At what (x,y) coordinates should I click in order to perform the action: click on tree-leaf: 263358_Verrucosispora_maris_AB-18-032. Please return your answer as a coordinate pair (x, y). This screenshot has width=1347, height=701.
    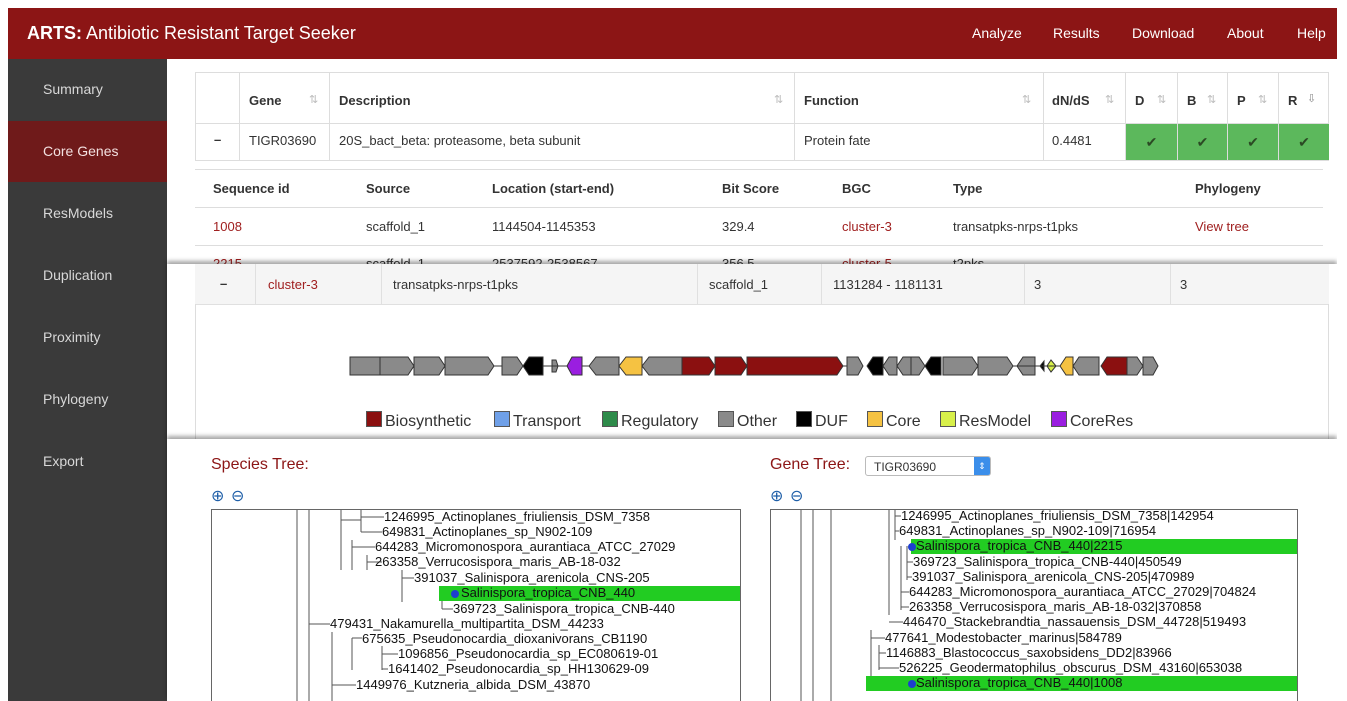
    Looking at the image, I should click on (498, 561).